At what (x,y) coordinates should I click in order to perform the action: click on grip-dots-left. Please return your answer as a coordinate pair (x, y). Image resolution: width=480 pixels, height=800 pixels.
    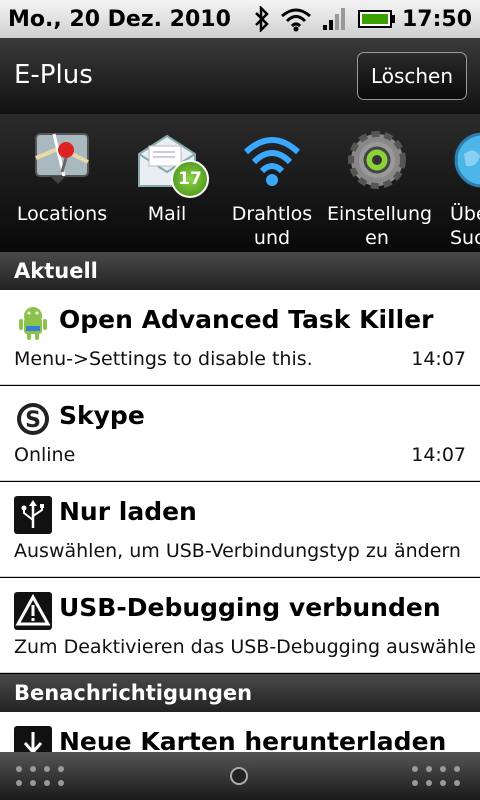
    Looking at the image, I should click on (46, 778).